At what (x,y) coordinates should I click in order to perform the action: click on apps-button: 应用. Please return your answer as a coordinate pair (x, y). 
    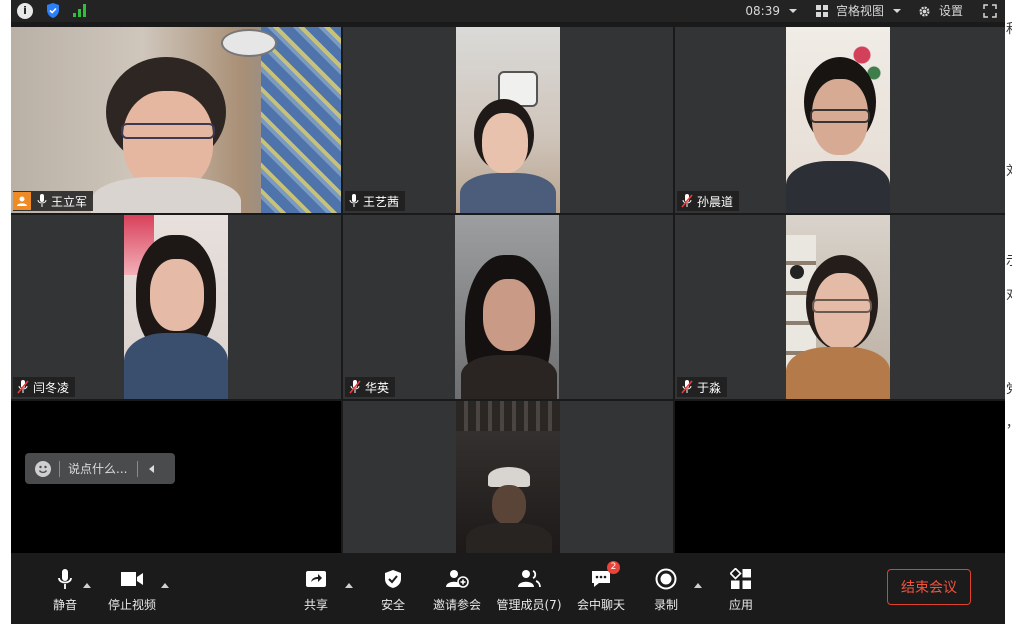
    Looking at the image, I should click on (741, 588).